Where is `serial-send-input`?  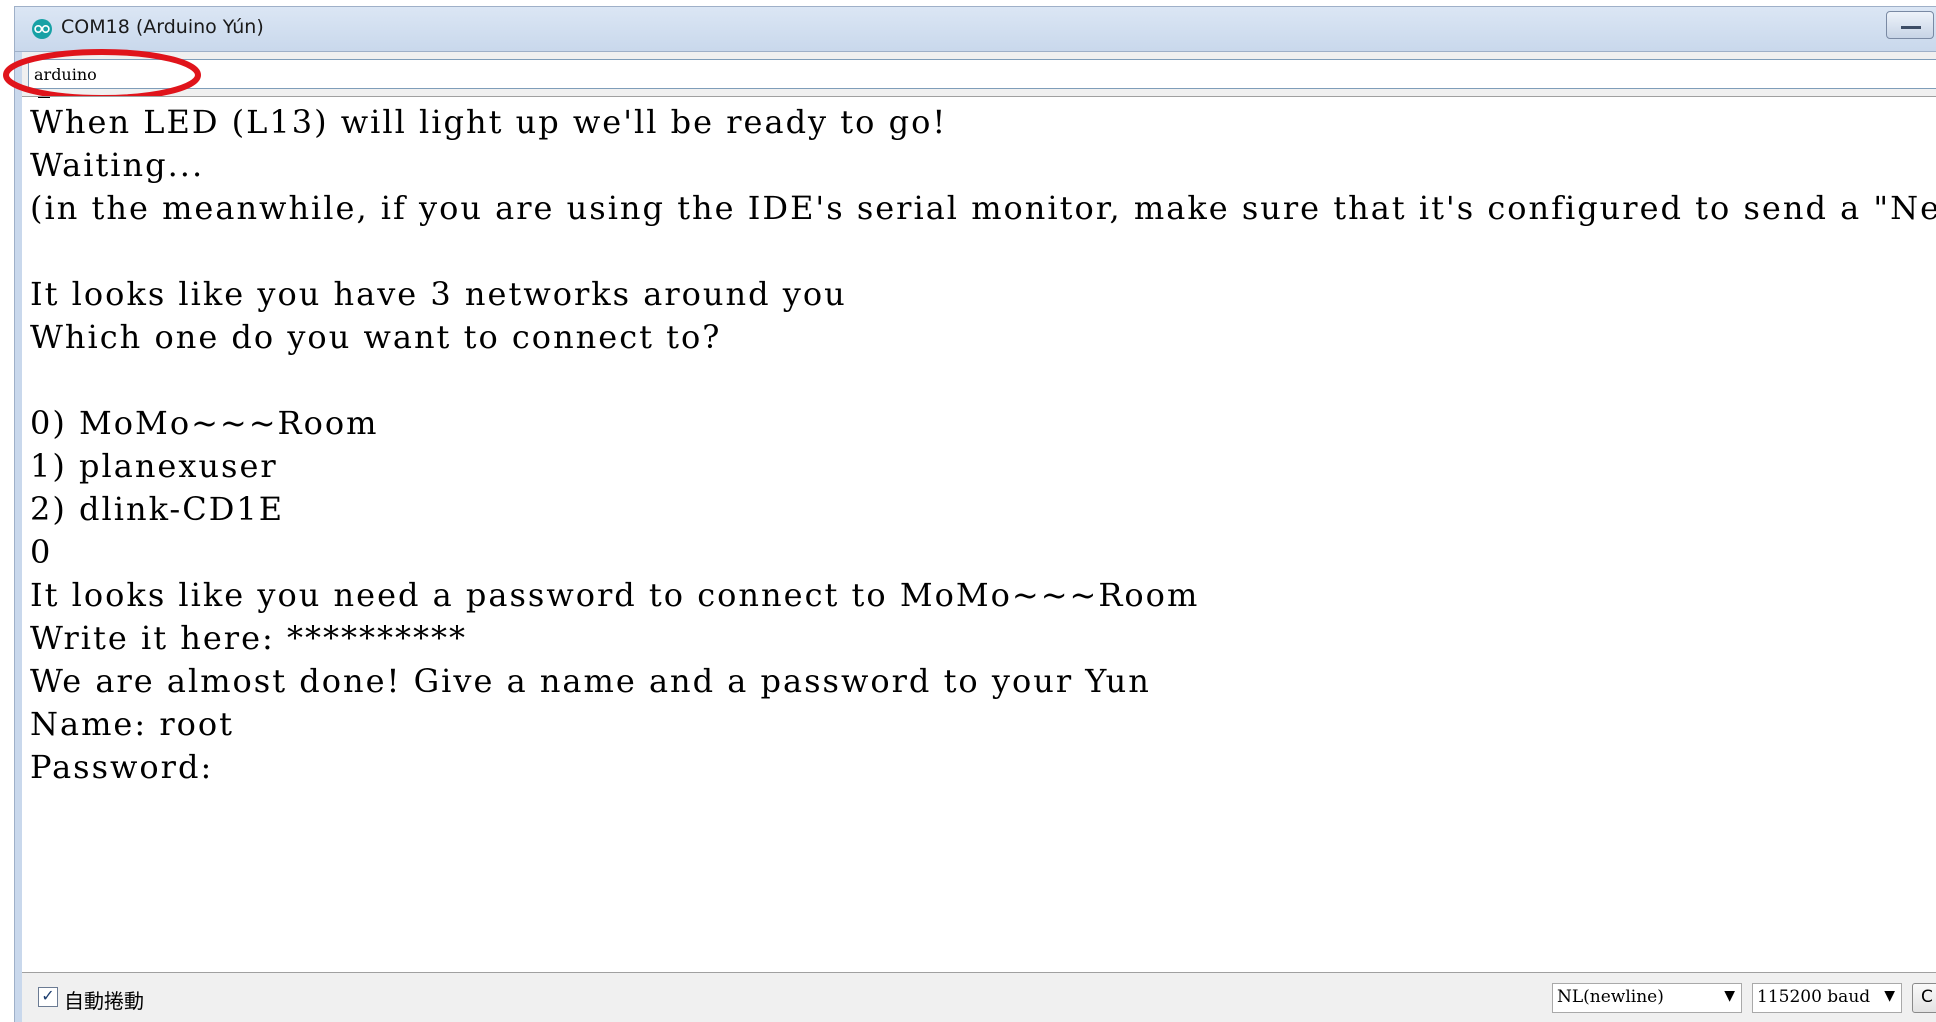
serial-send-input is located at coordinates (982, 74).